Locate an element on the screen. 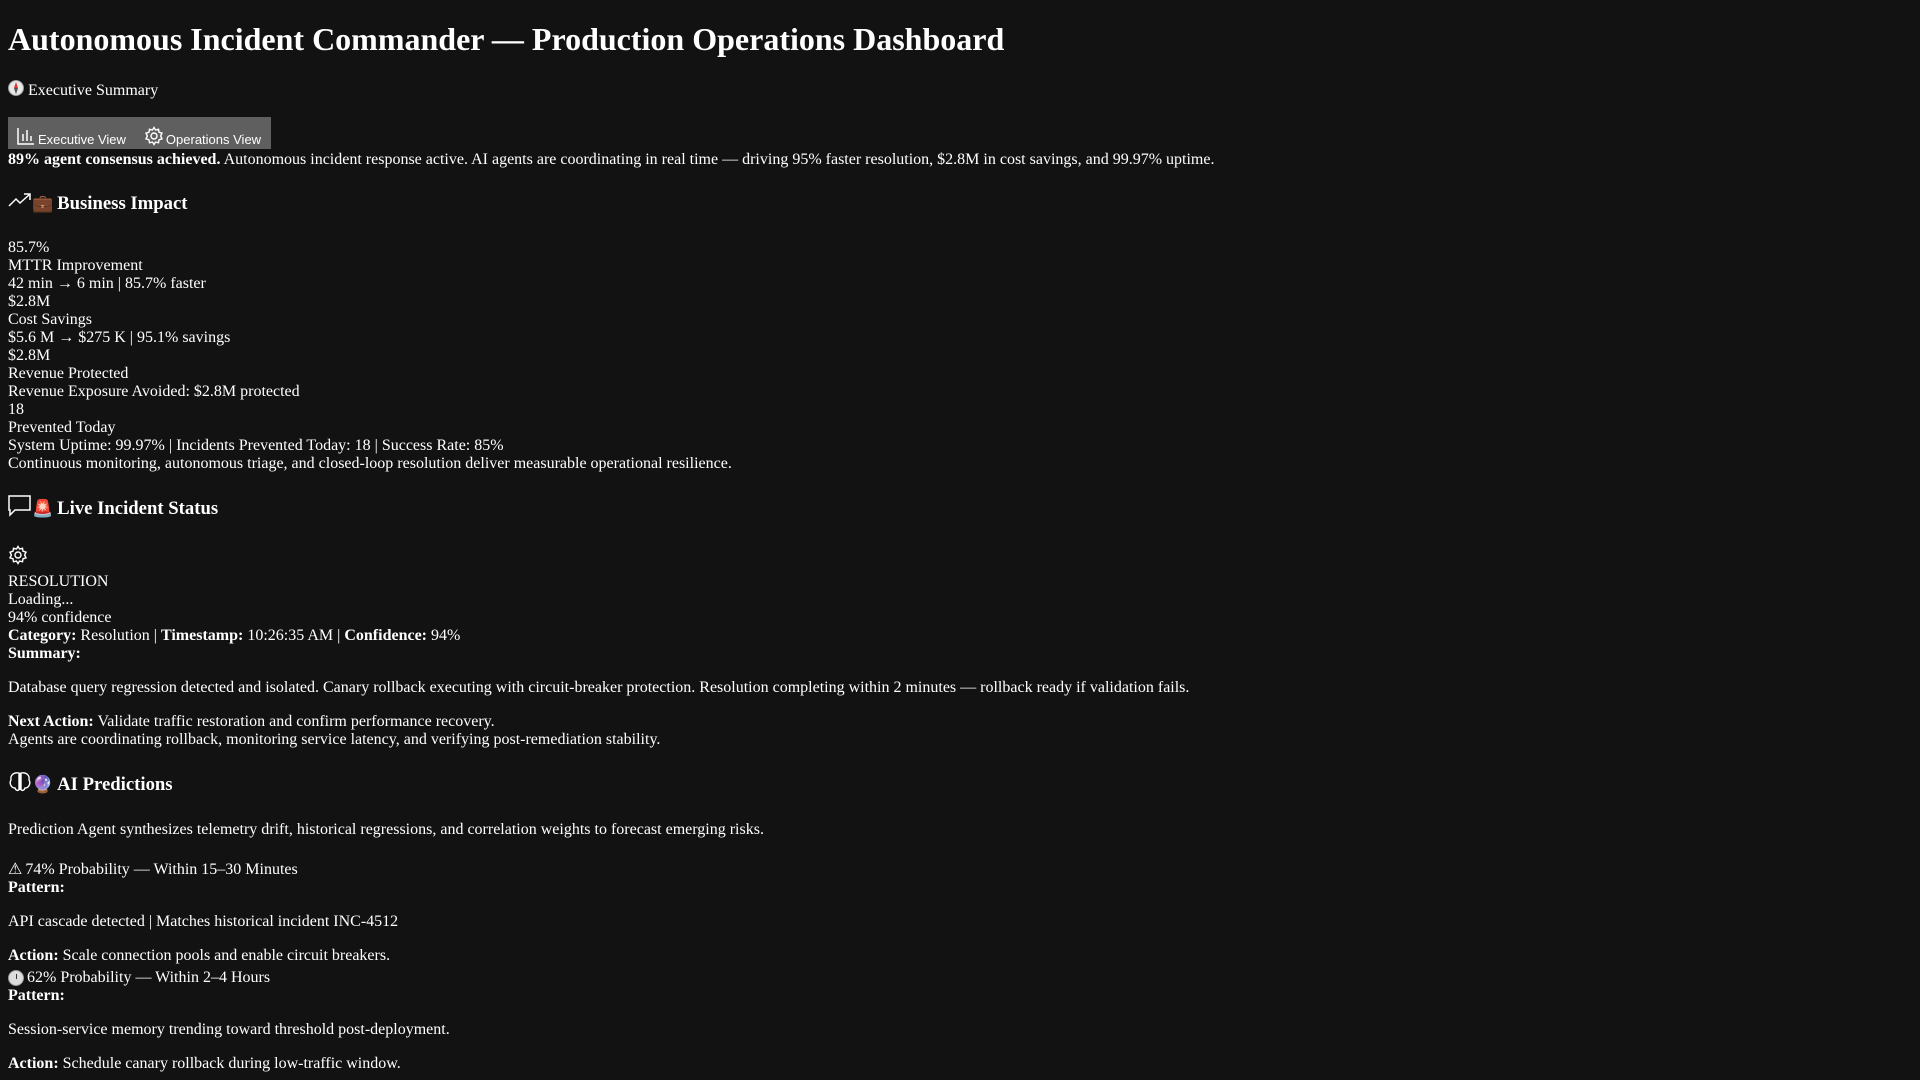 The image size is (1920, 1080). metric-label: MTTR Improvement is located at coordinates (75, 265).